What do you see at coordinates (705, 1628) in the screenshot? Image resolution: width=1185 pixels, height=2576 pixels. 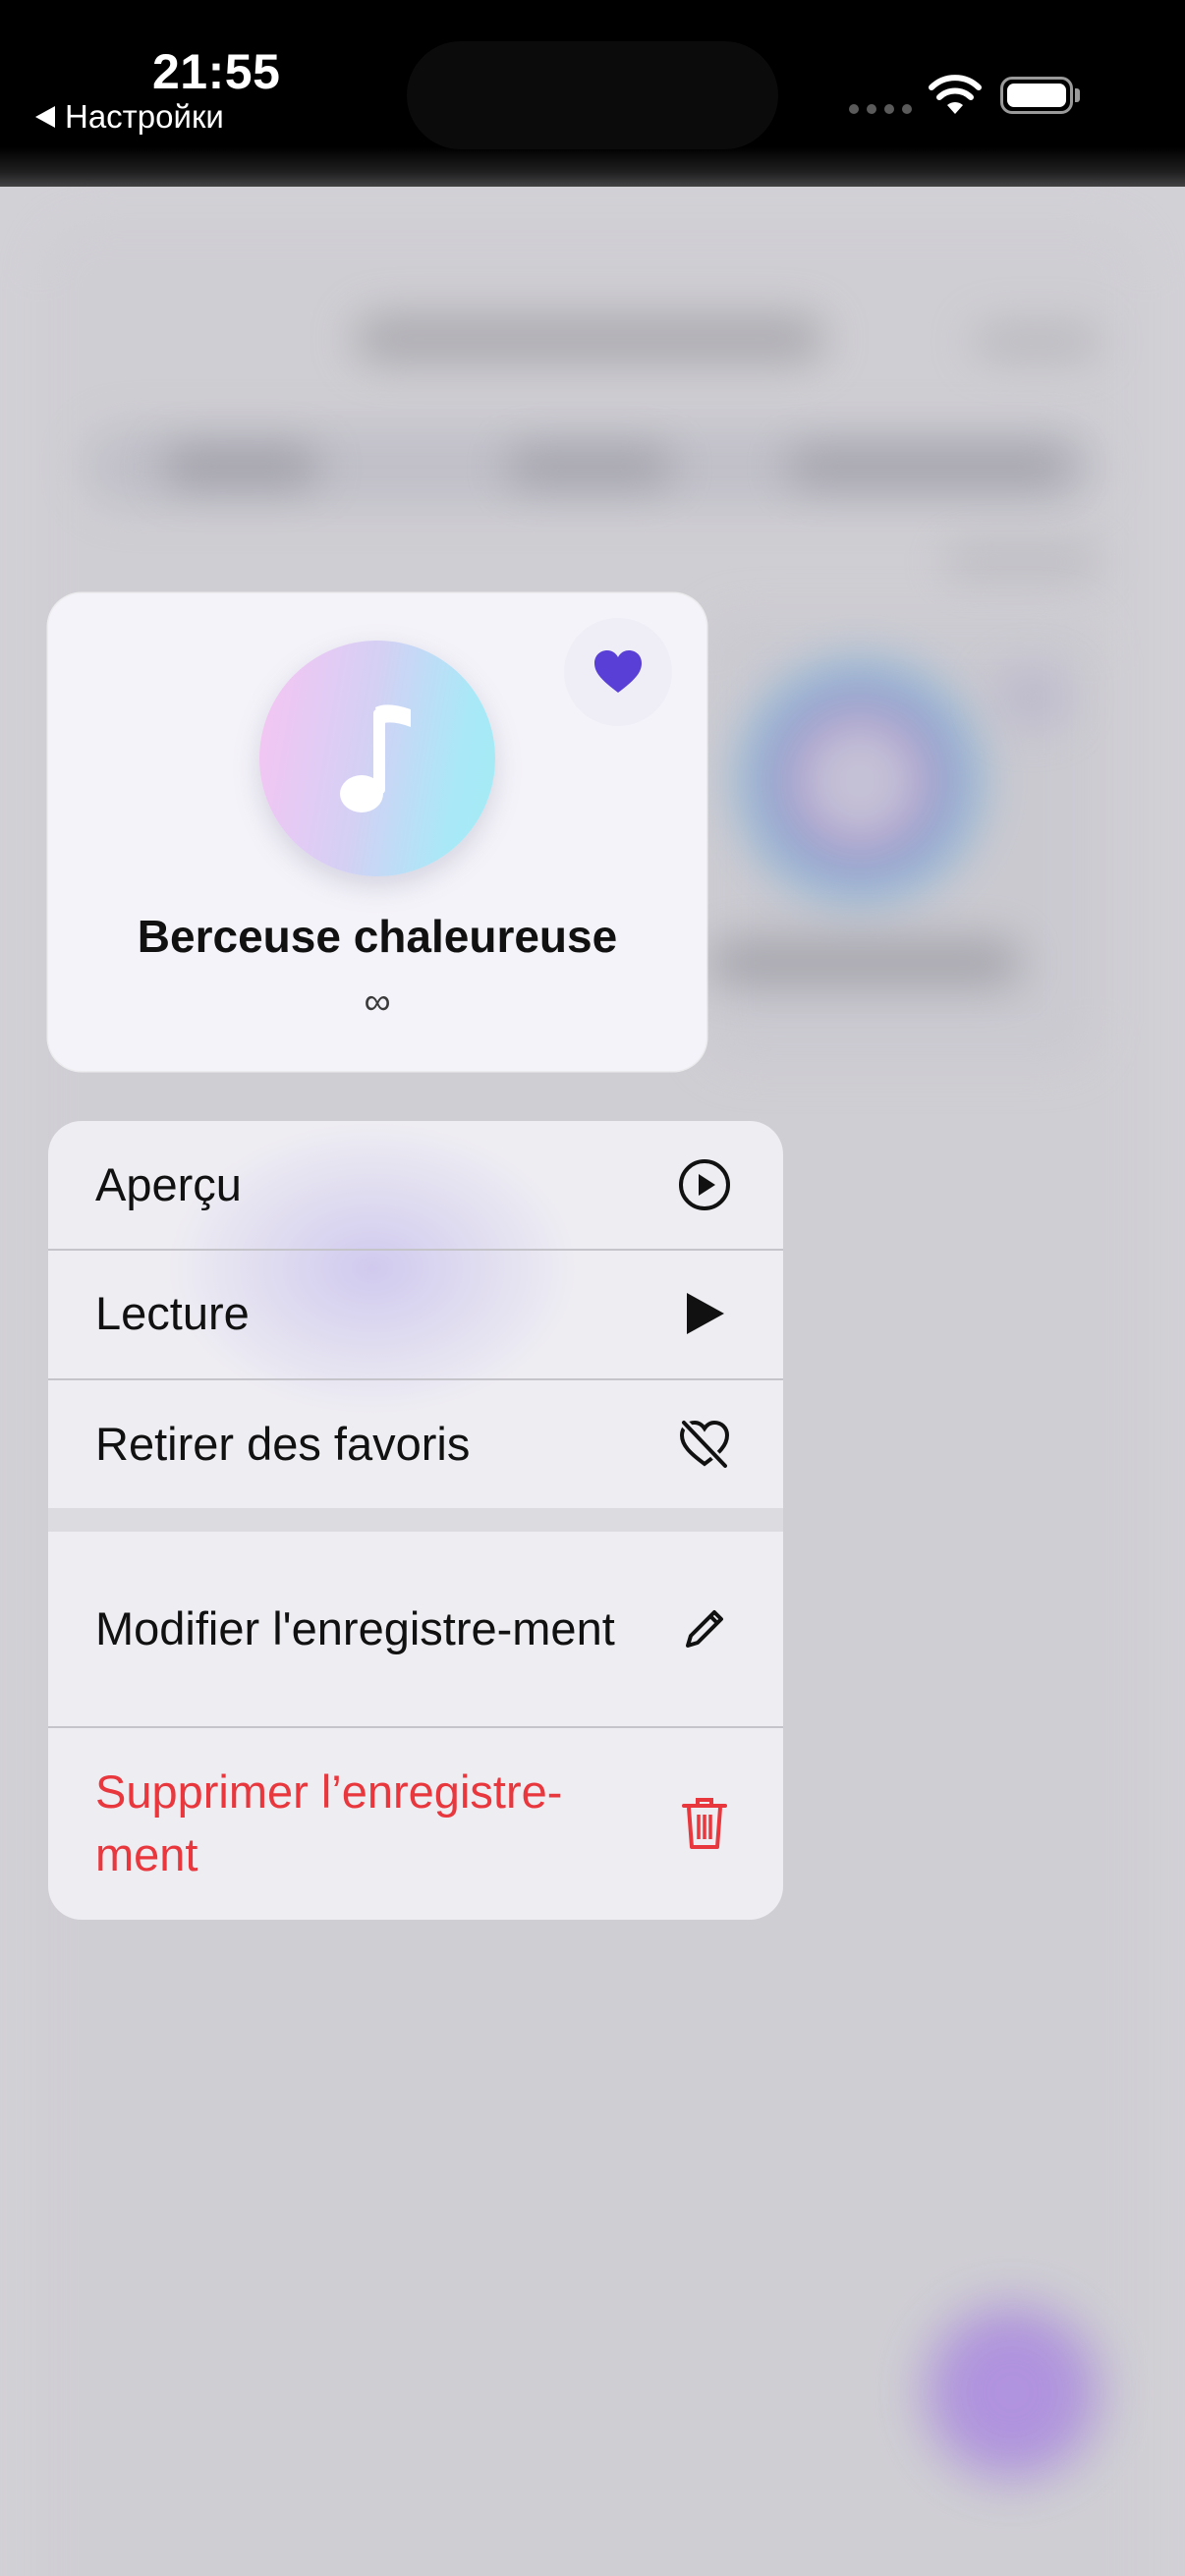 I see `pencil-icon` at bounding box center [705, 1628].